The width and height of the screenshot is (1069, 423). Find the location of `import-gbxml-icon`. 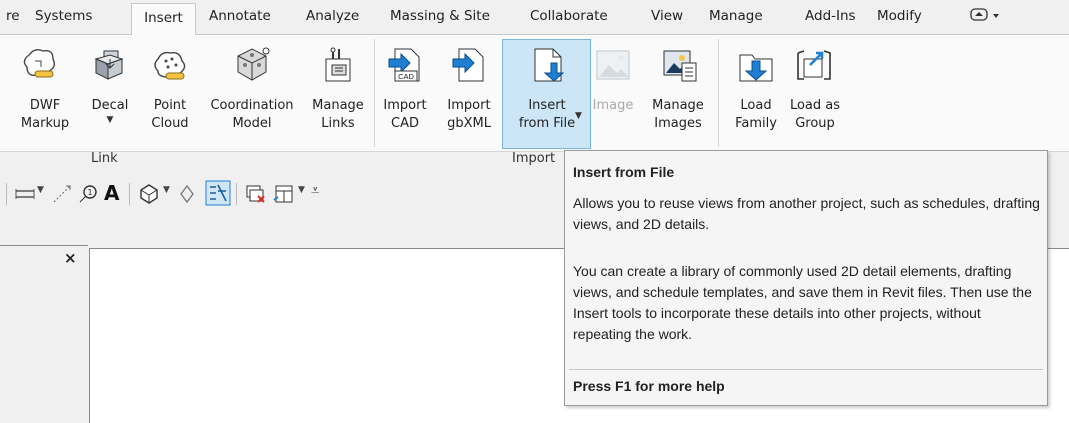

import-gbxml-icon is located at coordinates (468, 65).